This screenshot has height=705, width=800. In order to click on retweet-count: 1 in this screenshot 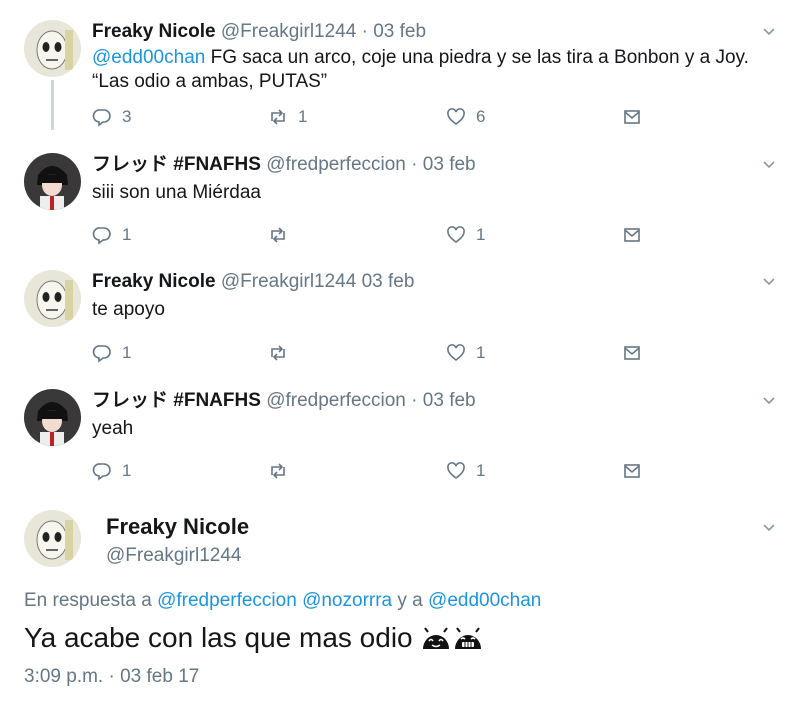, I will do `click(303, 116)`.